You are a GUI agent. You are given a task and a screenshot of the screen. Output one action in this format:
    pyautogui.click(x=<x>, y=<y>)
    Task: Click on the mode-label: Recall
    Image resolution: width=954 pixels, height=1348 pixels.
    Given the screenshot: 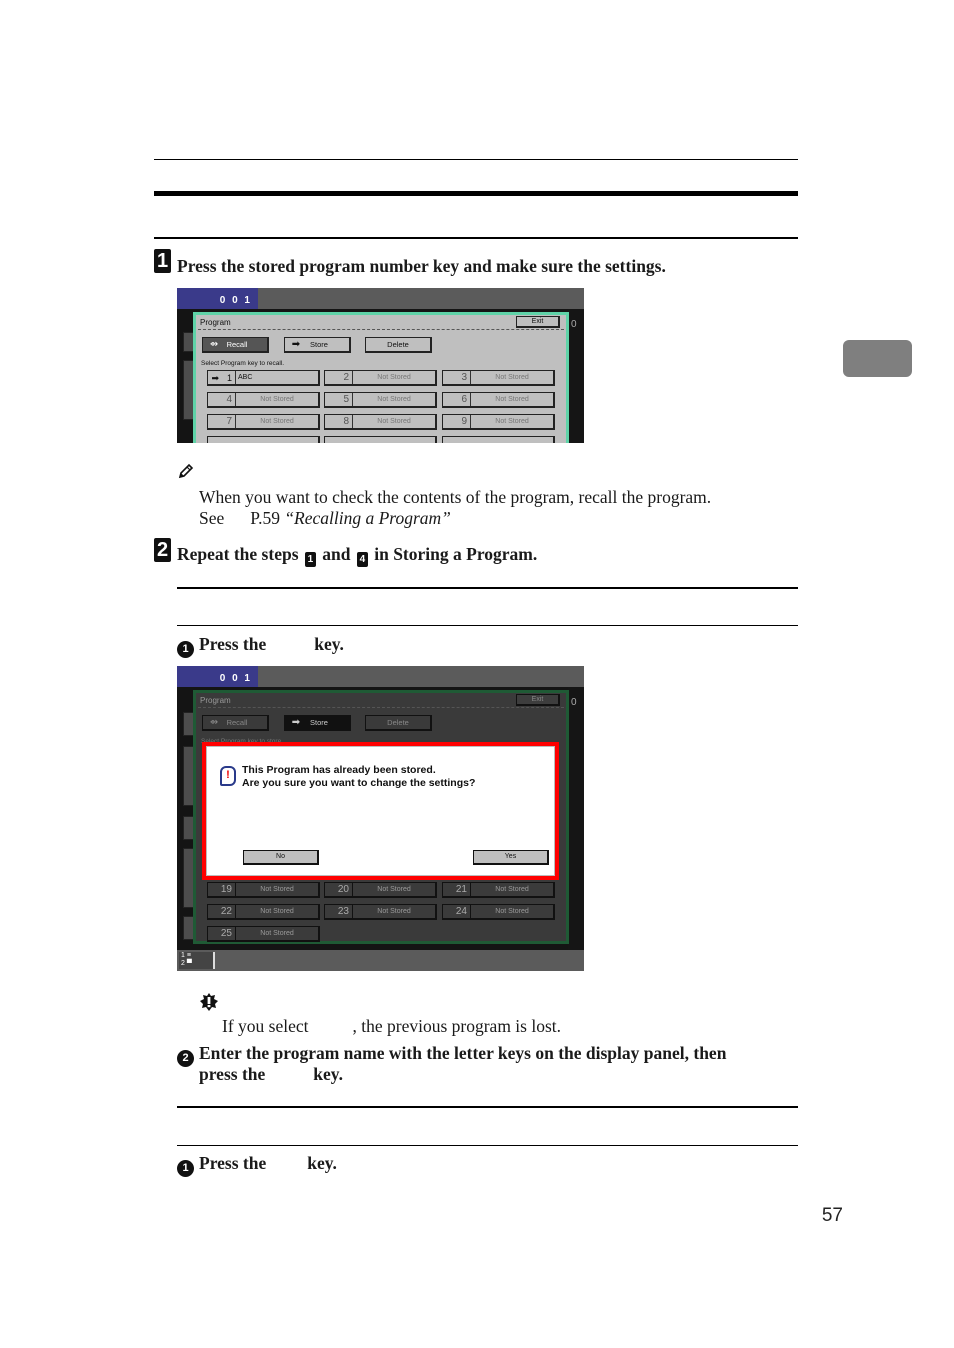 What is the action you would take?
    pyautogui.click(x=237, y=722)
    